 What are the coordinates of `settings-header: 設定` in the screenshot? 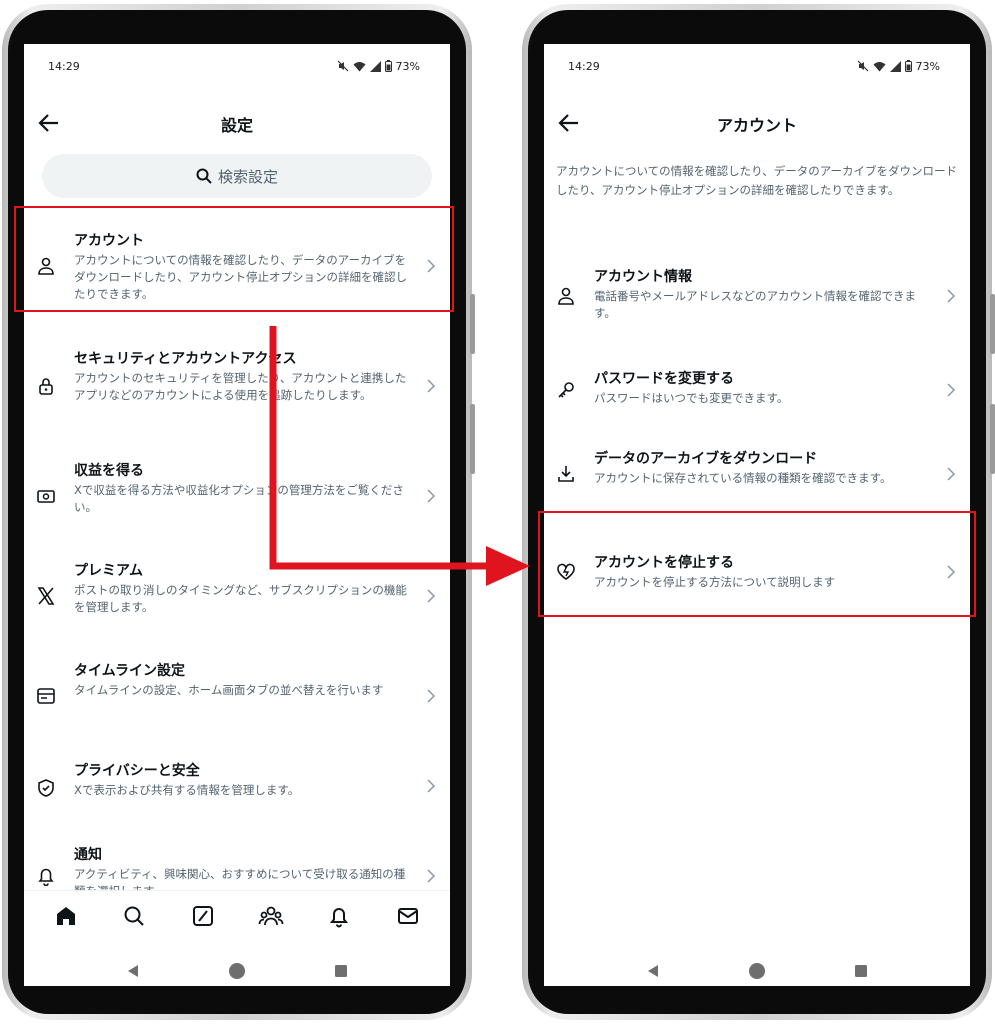 It's located at (237, 124).